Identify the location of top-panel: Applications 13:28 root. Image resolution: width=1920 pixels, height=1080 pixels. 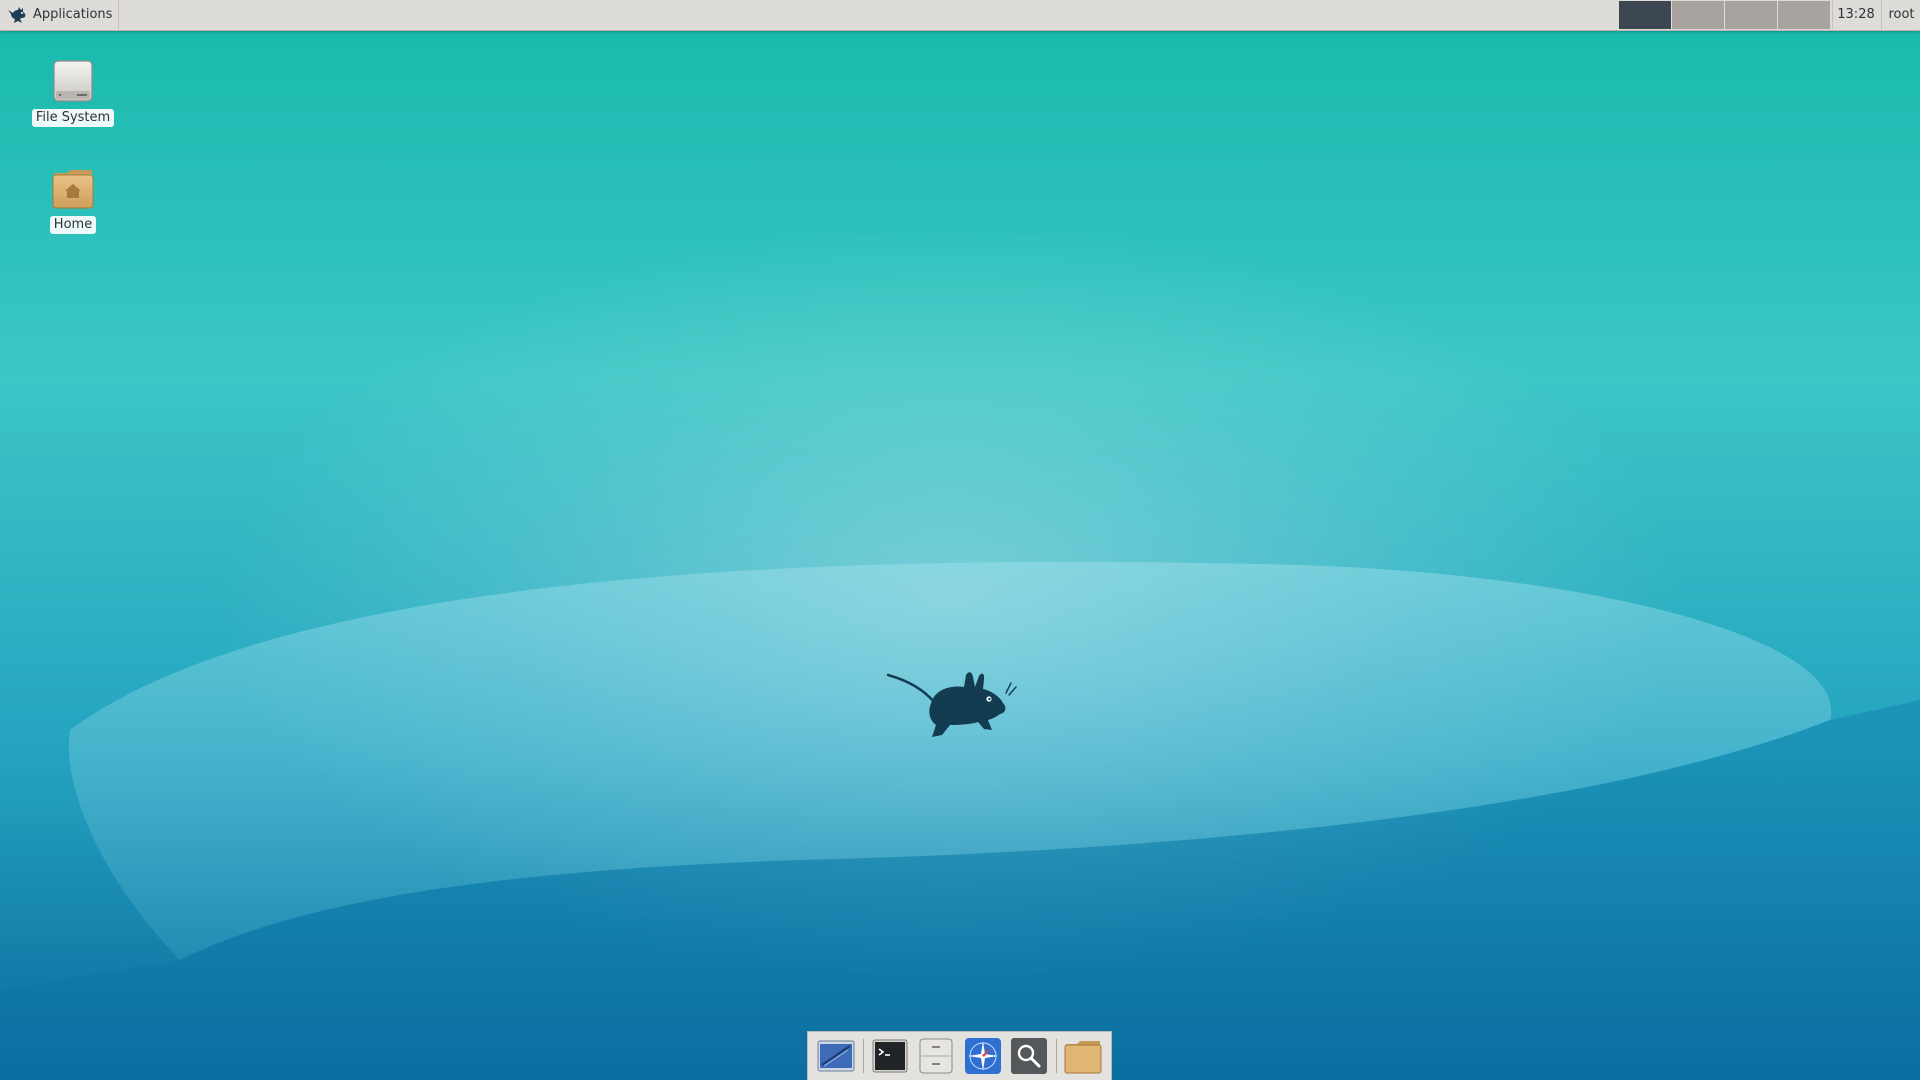
(960, 15).